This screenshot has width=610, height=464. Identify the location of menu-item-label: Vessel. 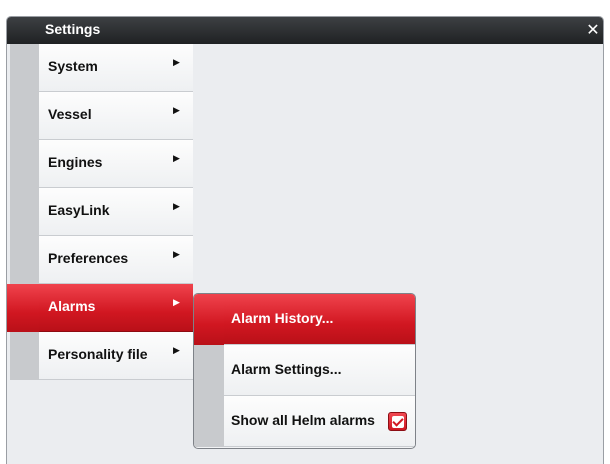
(70, 114).